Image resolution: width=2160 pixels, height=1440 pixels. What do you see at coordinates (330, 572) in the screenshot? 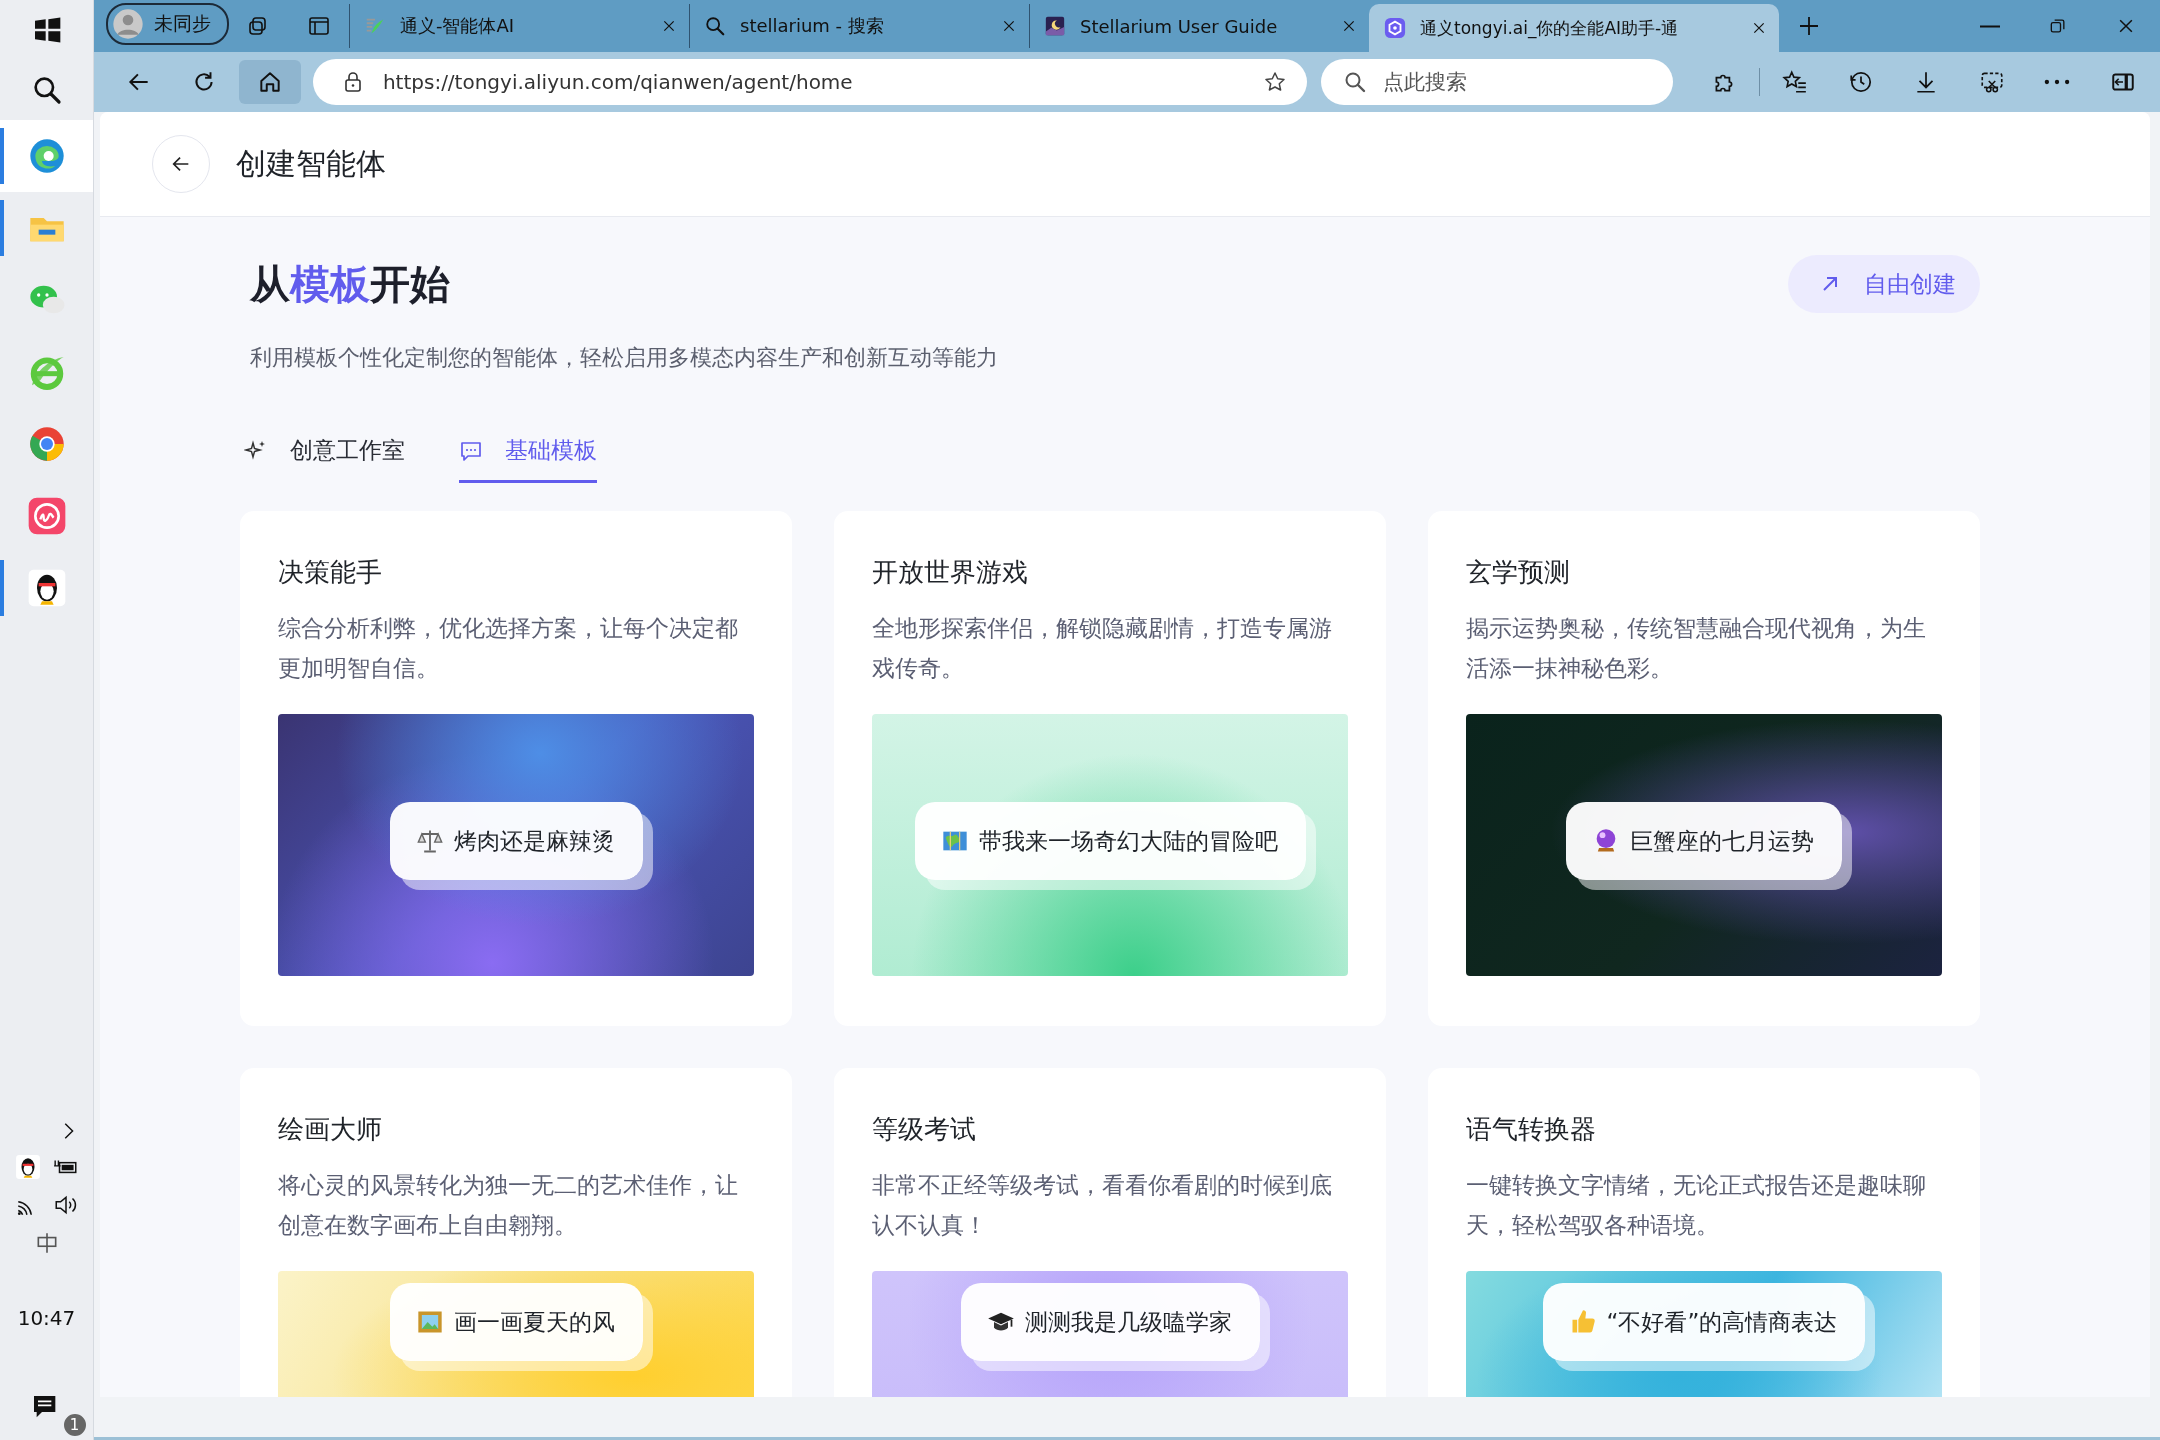
I see `card-title: 决策能手` at bounding box center [330, 572].